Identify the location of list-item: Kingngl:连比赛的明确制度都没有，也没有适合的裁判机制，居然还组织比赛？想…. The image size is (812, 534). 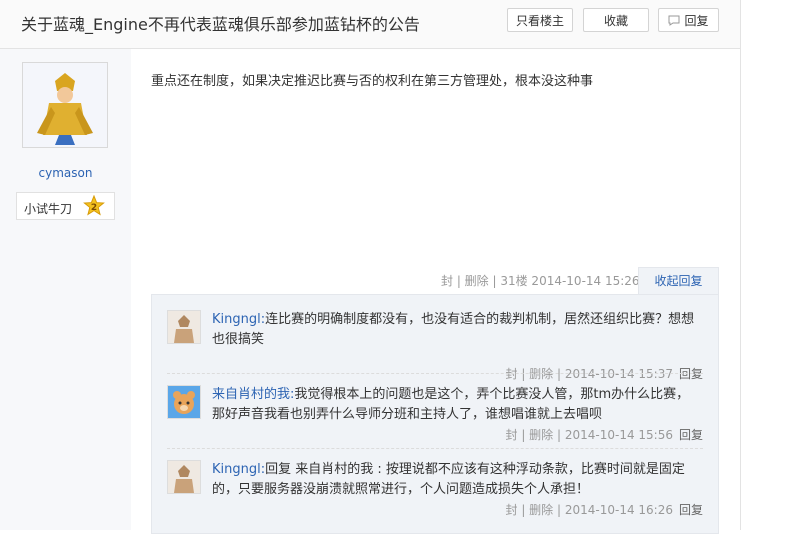
(435, 345).